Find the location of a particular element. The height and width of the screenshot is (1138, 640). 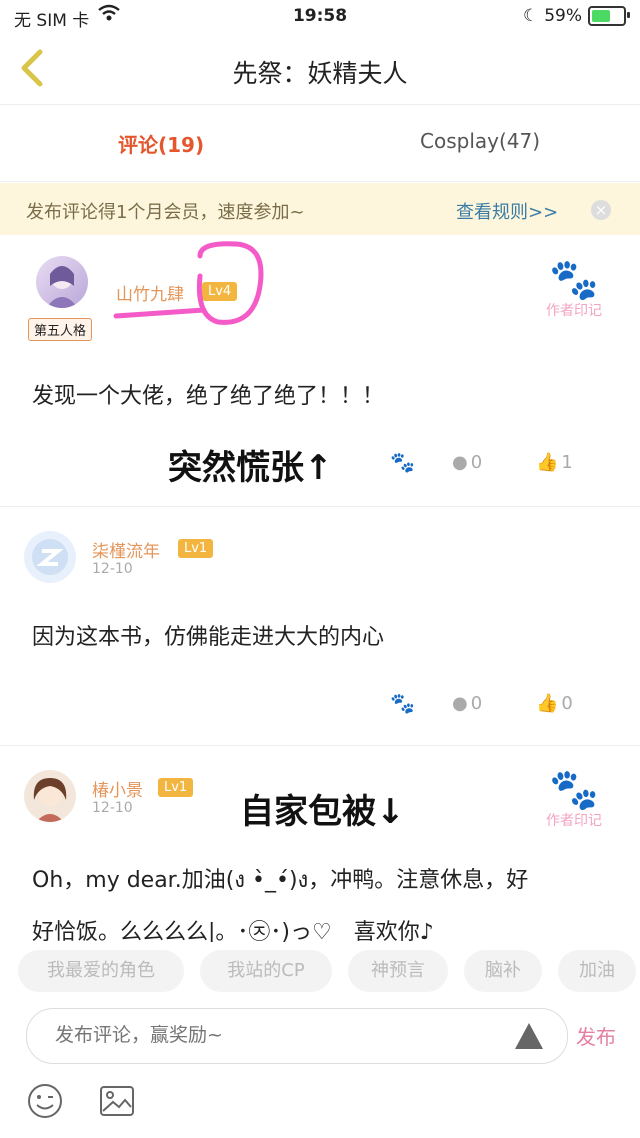

chip: 神预言 is located at coordinates (398, 971).